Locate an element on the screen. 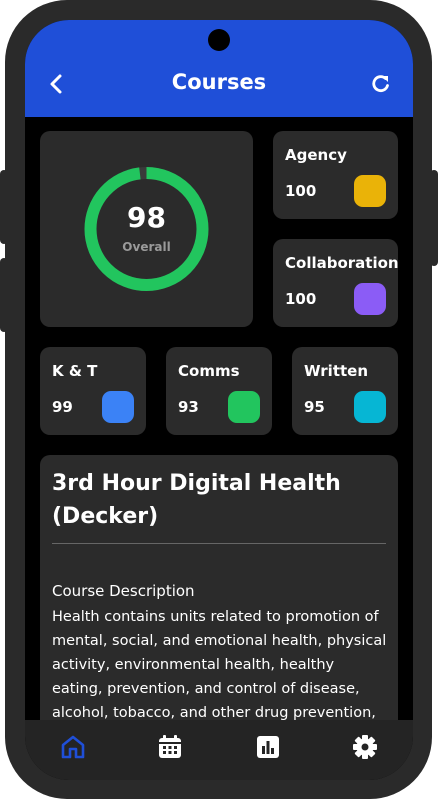 Image resolution: width=438 pixels, height=799 pixels. metric-name: Agency is located at coordinates (316, 155).